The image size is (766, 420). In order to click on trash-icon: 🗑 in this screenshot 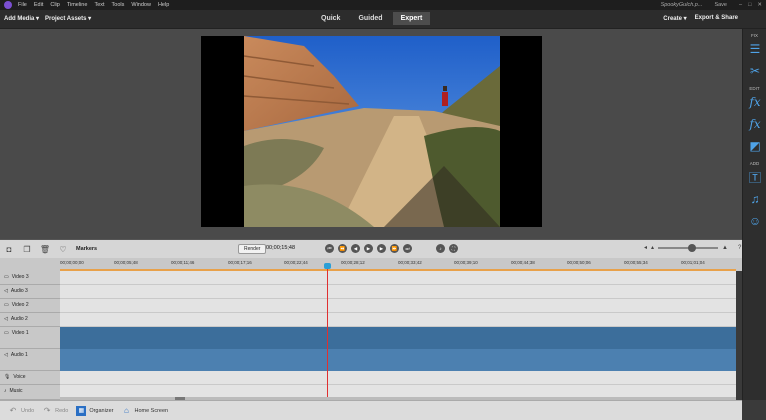, I will do `click(45, 249)`.